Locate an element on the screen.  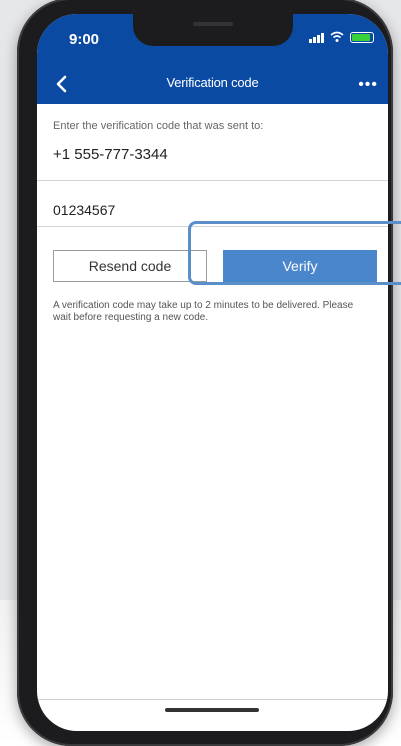
more-icon: ••• is located at coordinates (368, 85).